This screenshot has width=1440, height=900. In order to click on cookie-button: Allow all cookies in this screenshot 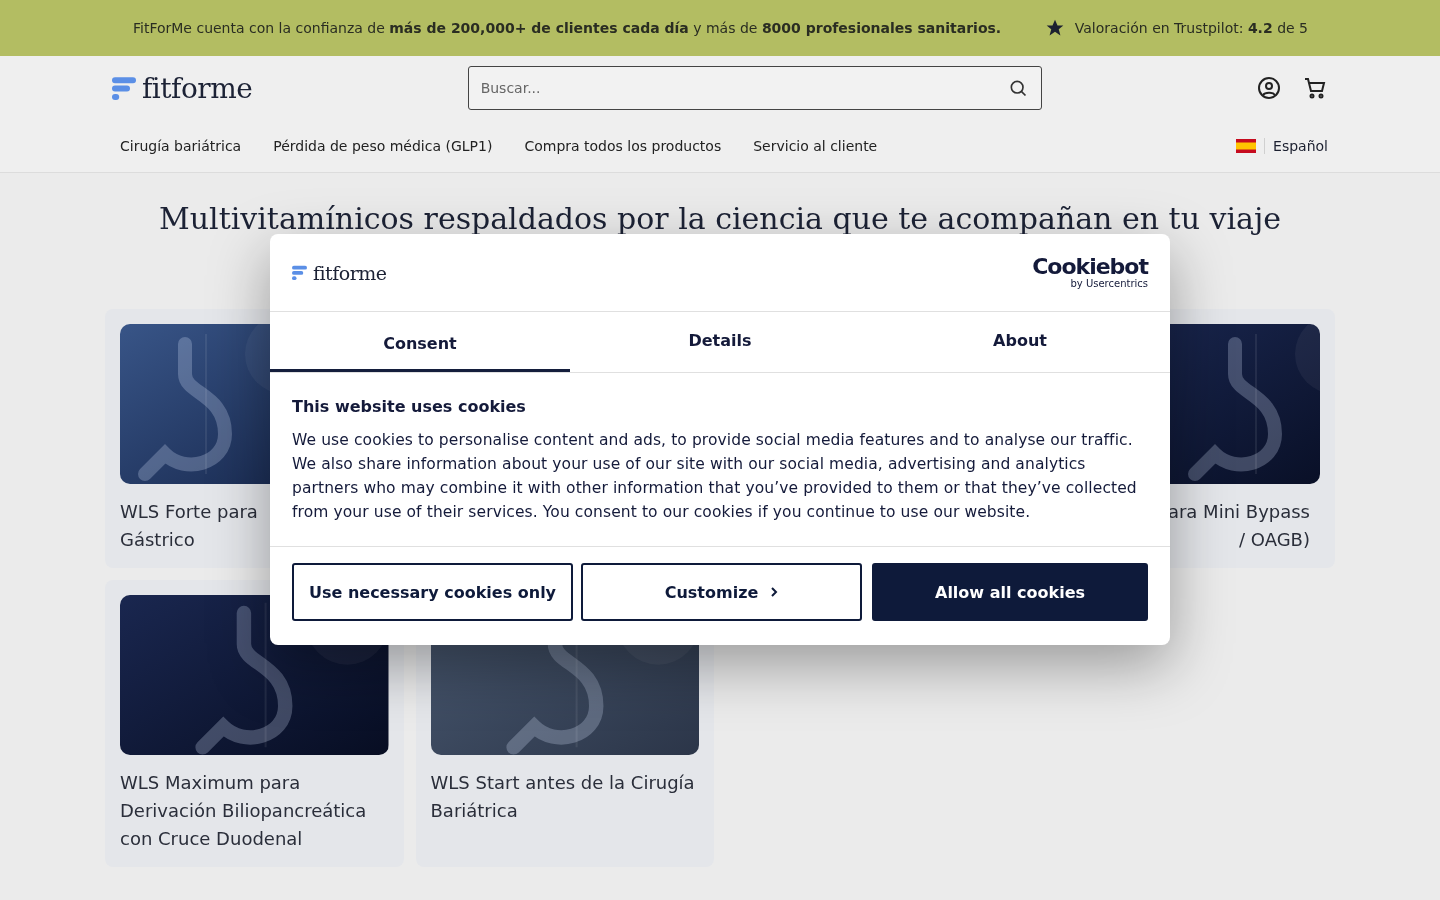, I will do `click(1010, 592)`.